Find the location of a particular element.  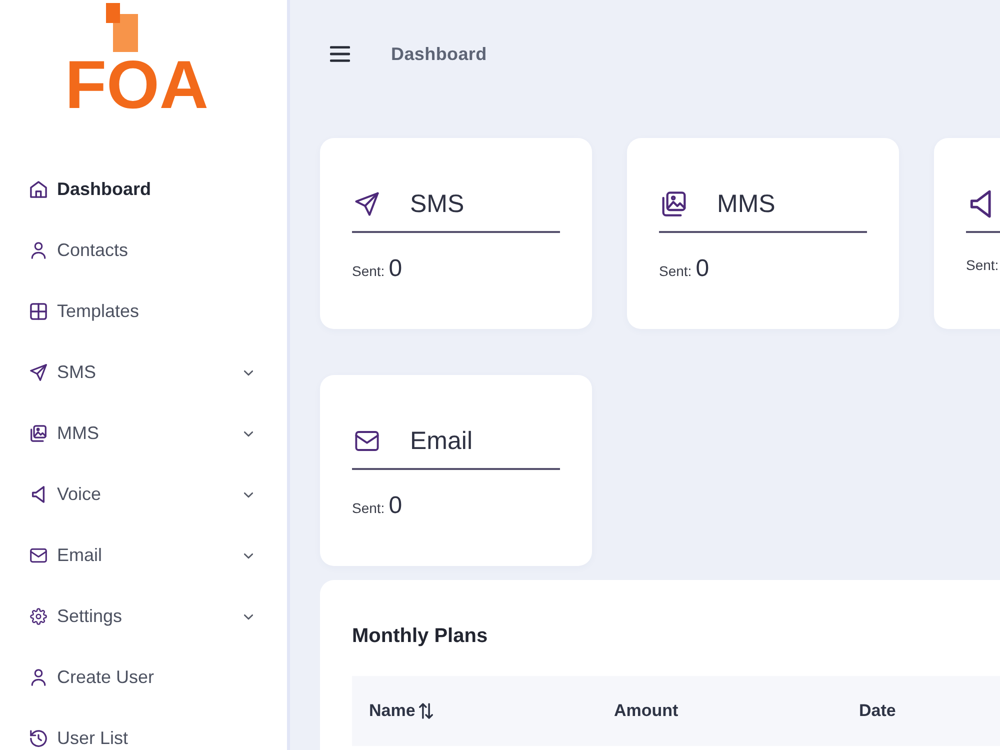

sidebar-item: Settings is located at coordinates (143, 616).